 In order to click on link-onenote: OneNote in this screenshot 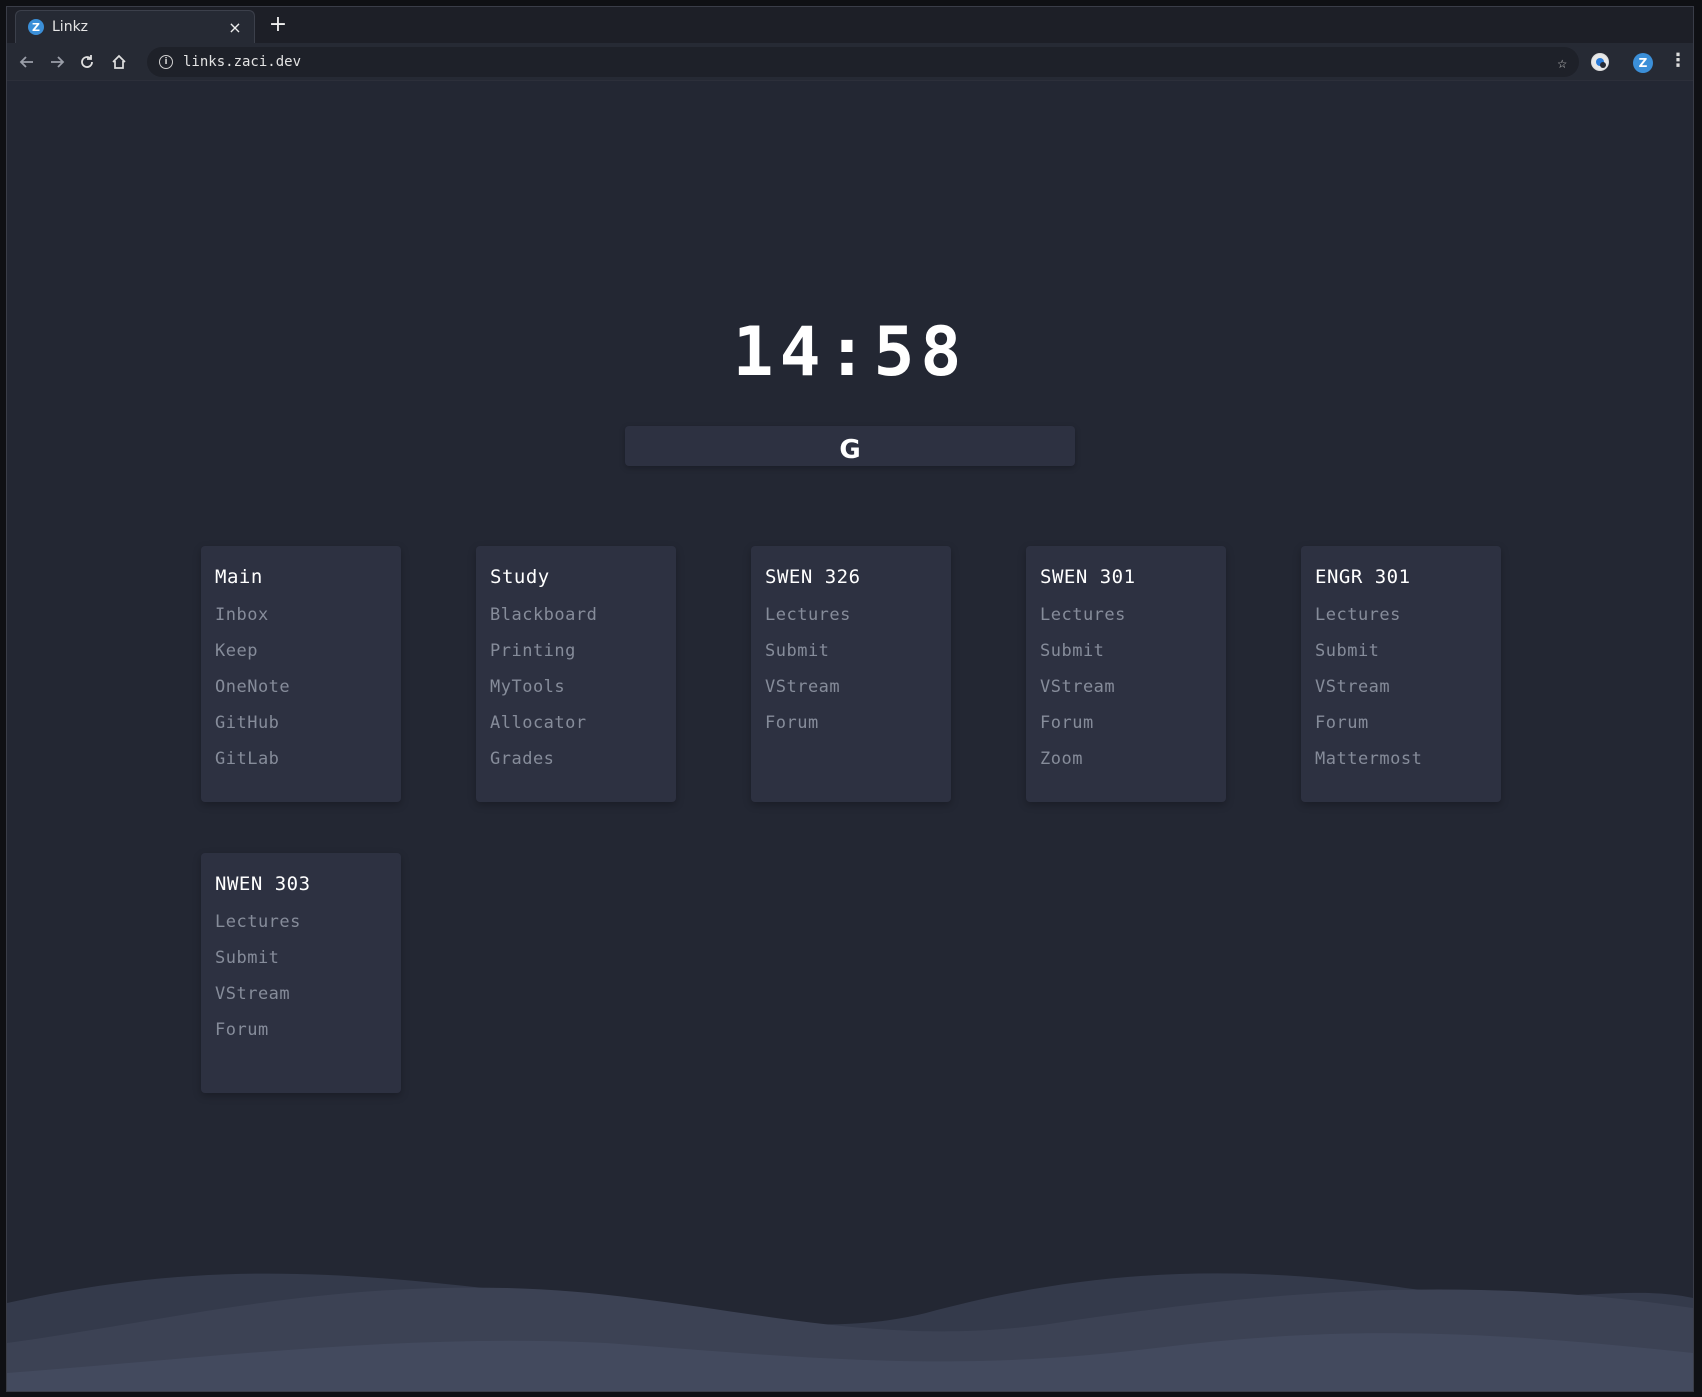, I will do `click(301, 694)`.